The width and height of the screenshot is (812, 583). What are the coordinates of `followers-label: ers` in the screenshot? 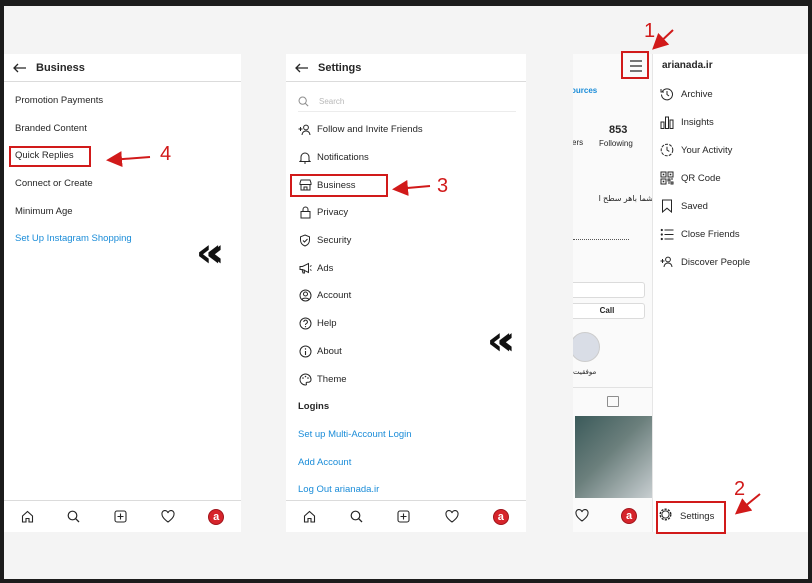 It's located at (578, 142).